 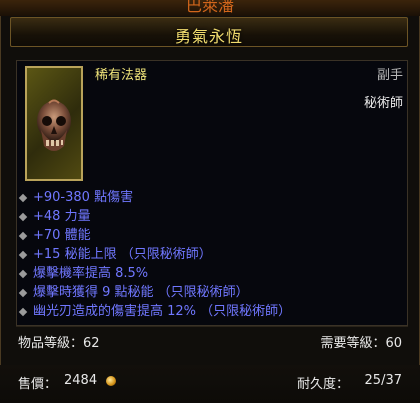 I want to click on item-class-requirement: 秘術師, so click(x=383, y=103).